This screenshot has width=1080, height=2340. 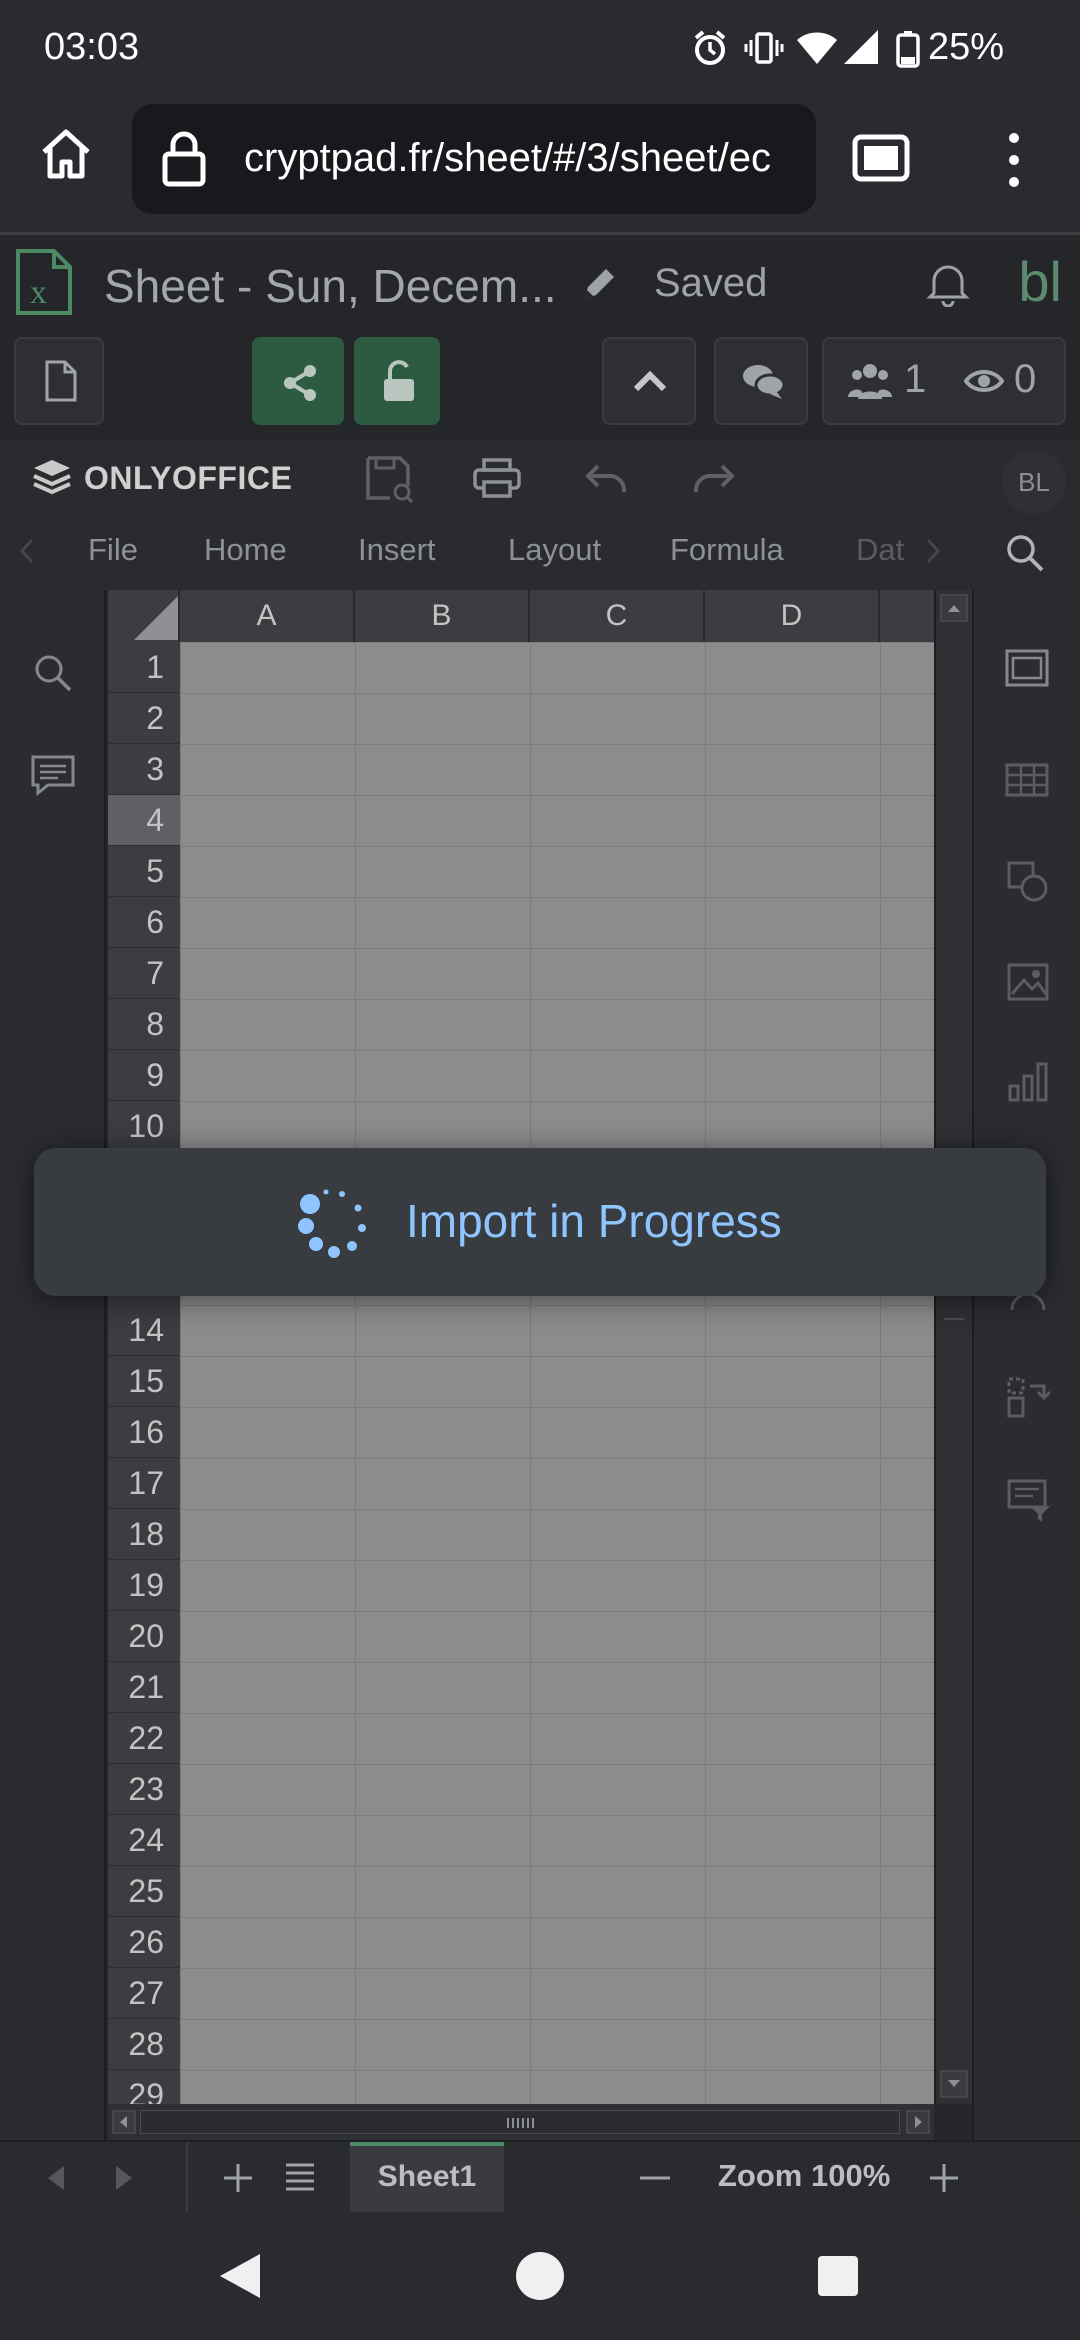 I want to click on sheet-tab-sheet1: Sheet1, so click(x=427, y=2177).